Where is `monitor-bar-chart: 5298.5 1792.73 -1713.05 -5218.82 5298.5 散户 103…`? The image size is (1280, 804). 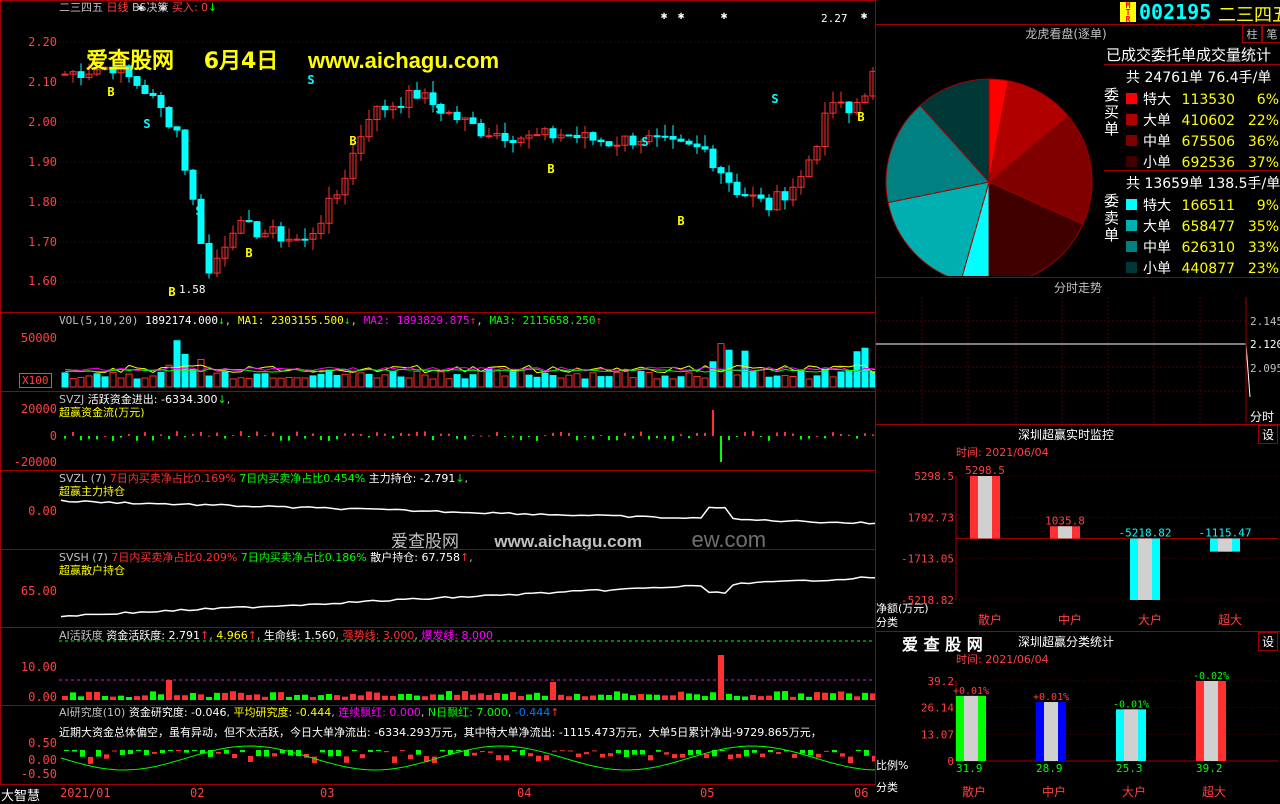 monitor-bar-chart: 5298.5 1792.73 -1713.05 -5218.82 5298.5 散户 103… is located at coordinates (1078, 527).